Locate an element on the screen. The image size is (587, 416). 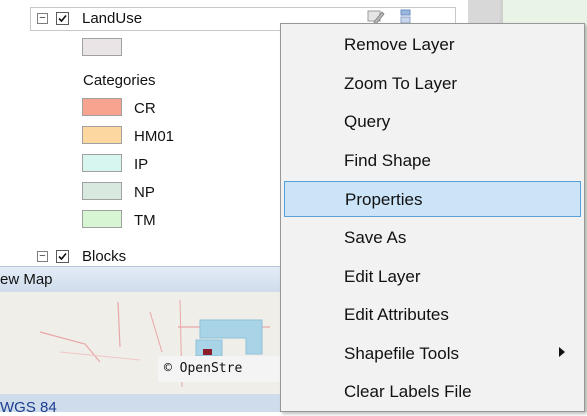
menu-item-edit-layer: Edit Layer is located at coordinates (432, 277).